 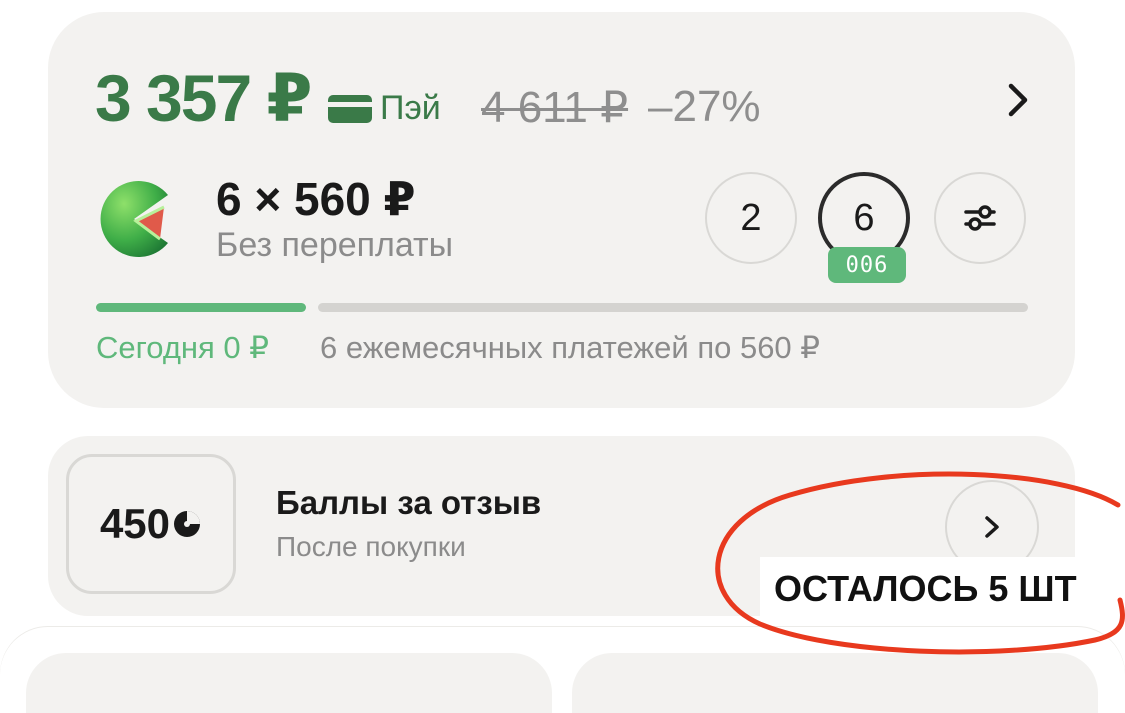 What do you see at coordinates (555, 107) in the screenshot?
I see `old-price: 4 611 ₽` at bounding box center [555, 107].